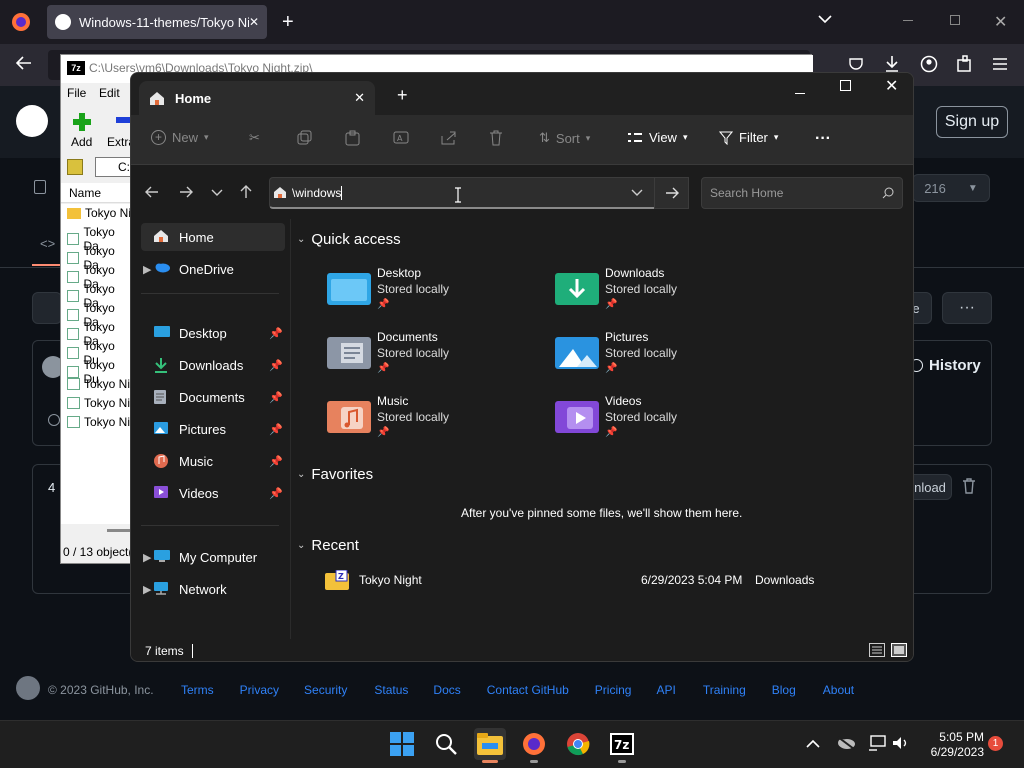 The width and height of the screenshot is (1024, 768). Describe the element at coordinates (47, 308) in the screenshot. I see `branch-button` at that location.